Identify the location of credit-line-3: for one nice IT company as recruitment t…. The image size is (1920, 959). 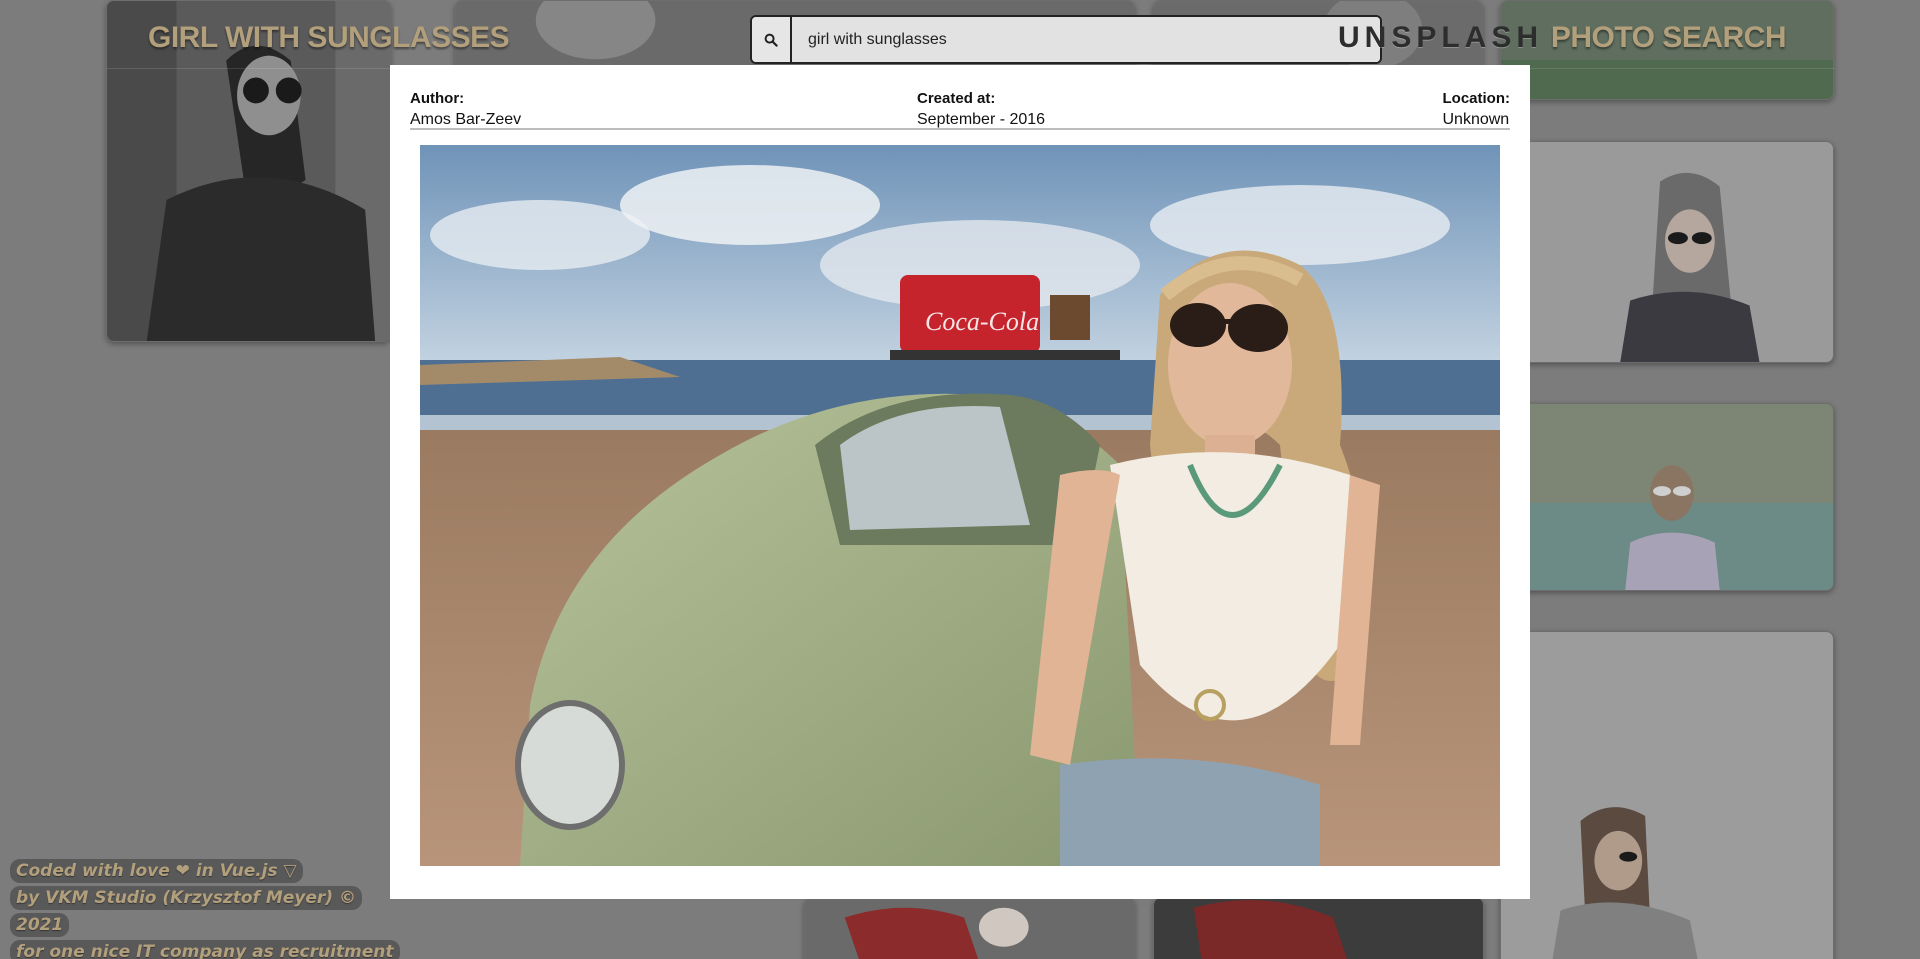
(205, 949).